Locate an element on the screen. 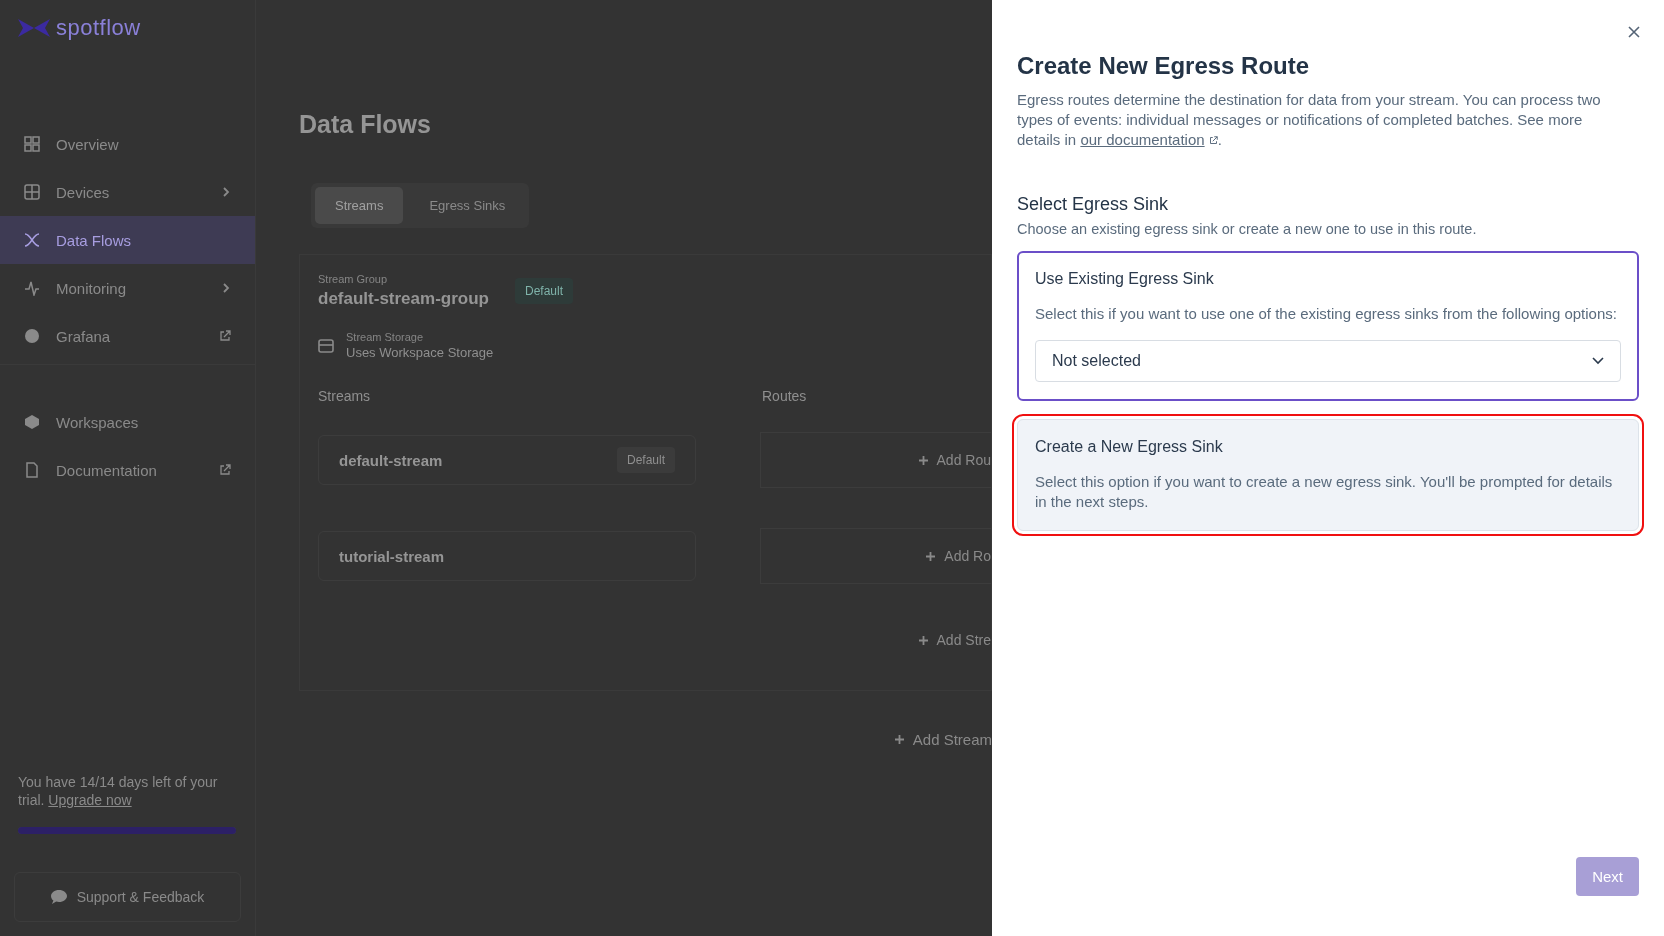  option-card: Use Existing Egress Sink Select this if you want to use one of the existing egress sinks from the following options: Not selected is located at coordinates (1328, 326).